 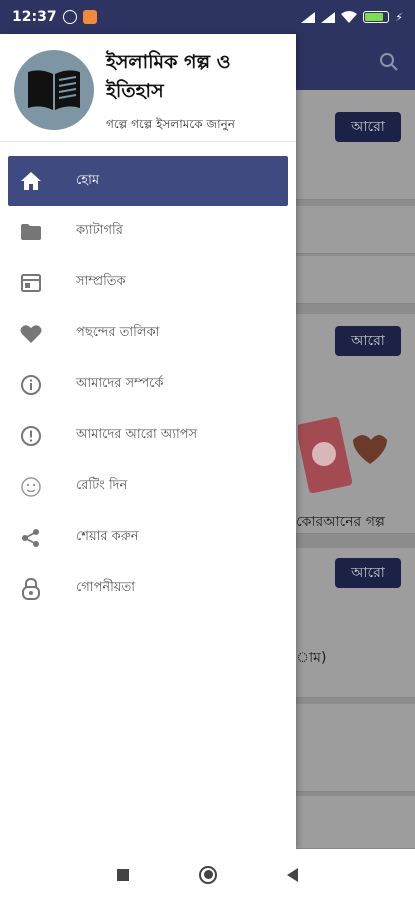 I want to click on menu-item-favorites: পছন্দের তালিকা, so click(x=148, y=333).